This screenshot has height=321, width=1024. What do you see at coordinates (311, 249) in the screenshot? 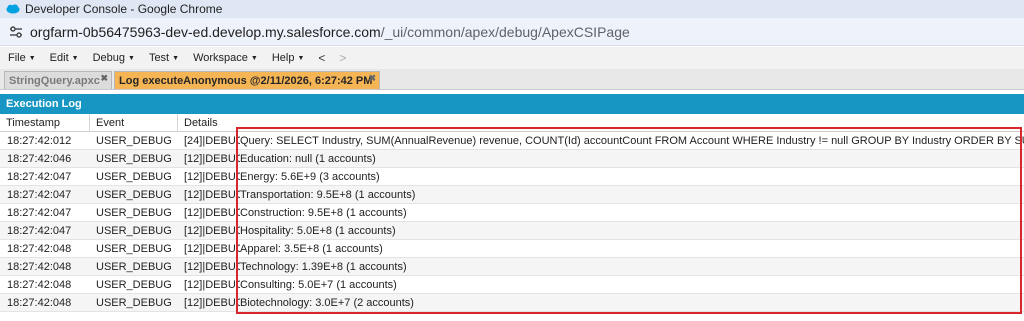
I see `details-message-cell: Apparel: 3.5E+8 (1 accounts)` at bounding box center [311, 249].